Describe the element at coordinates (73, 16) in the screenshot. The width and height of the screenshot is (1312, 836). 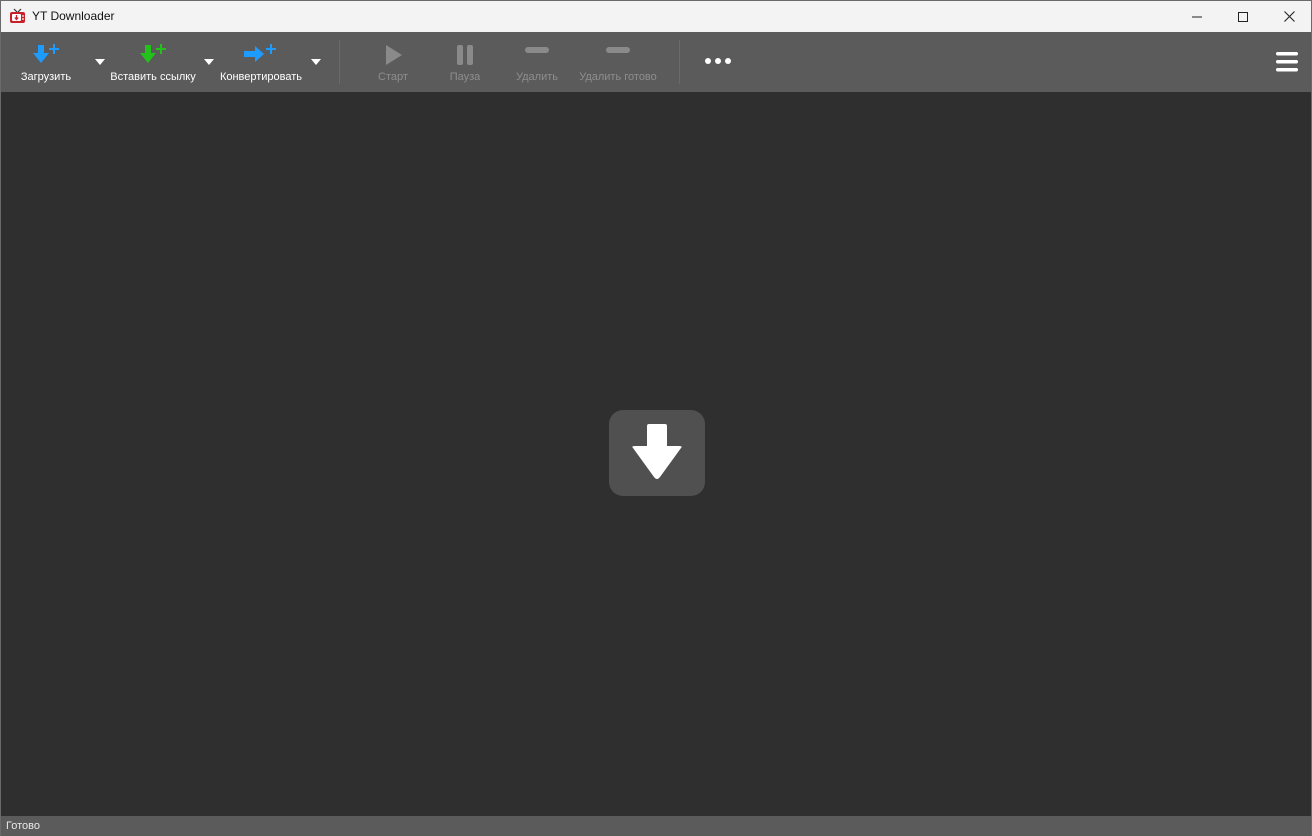
I see `window-title: YT Downloader` at that location.